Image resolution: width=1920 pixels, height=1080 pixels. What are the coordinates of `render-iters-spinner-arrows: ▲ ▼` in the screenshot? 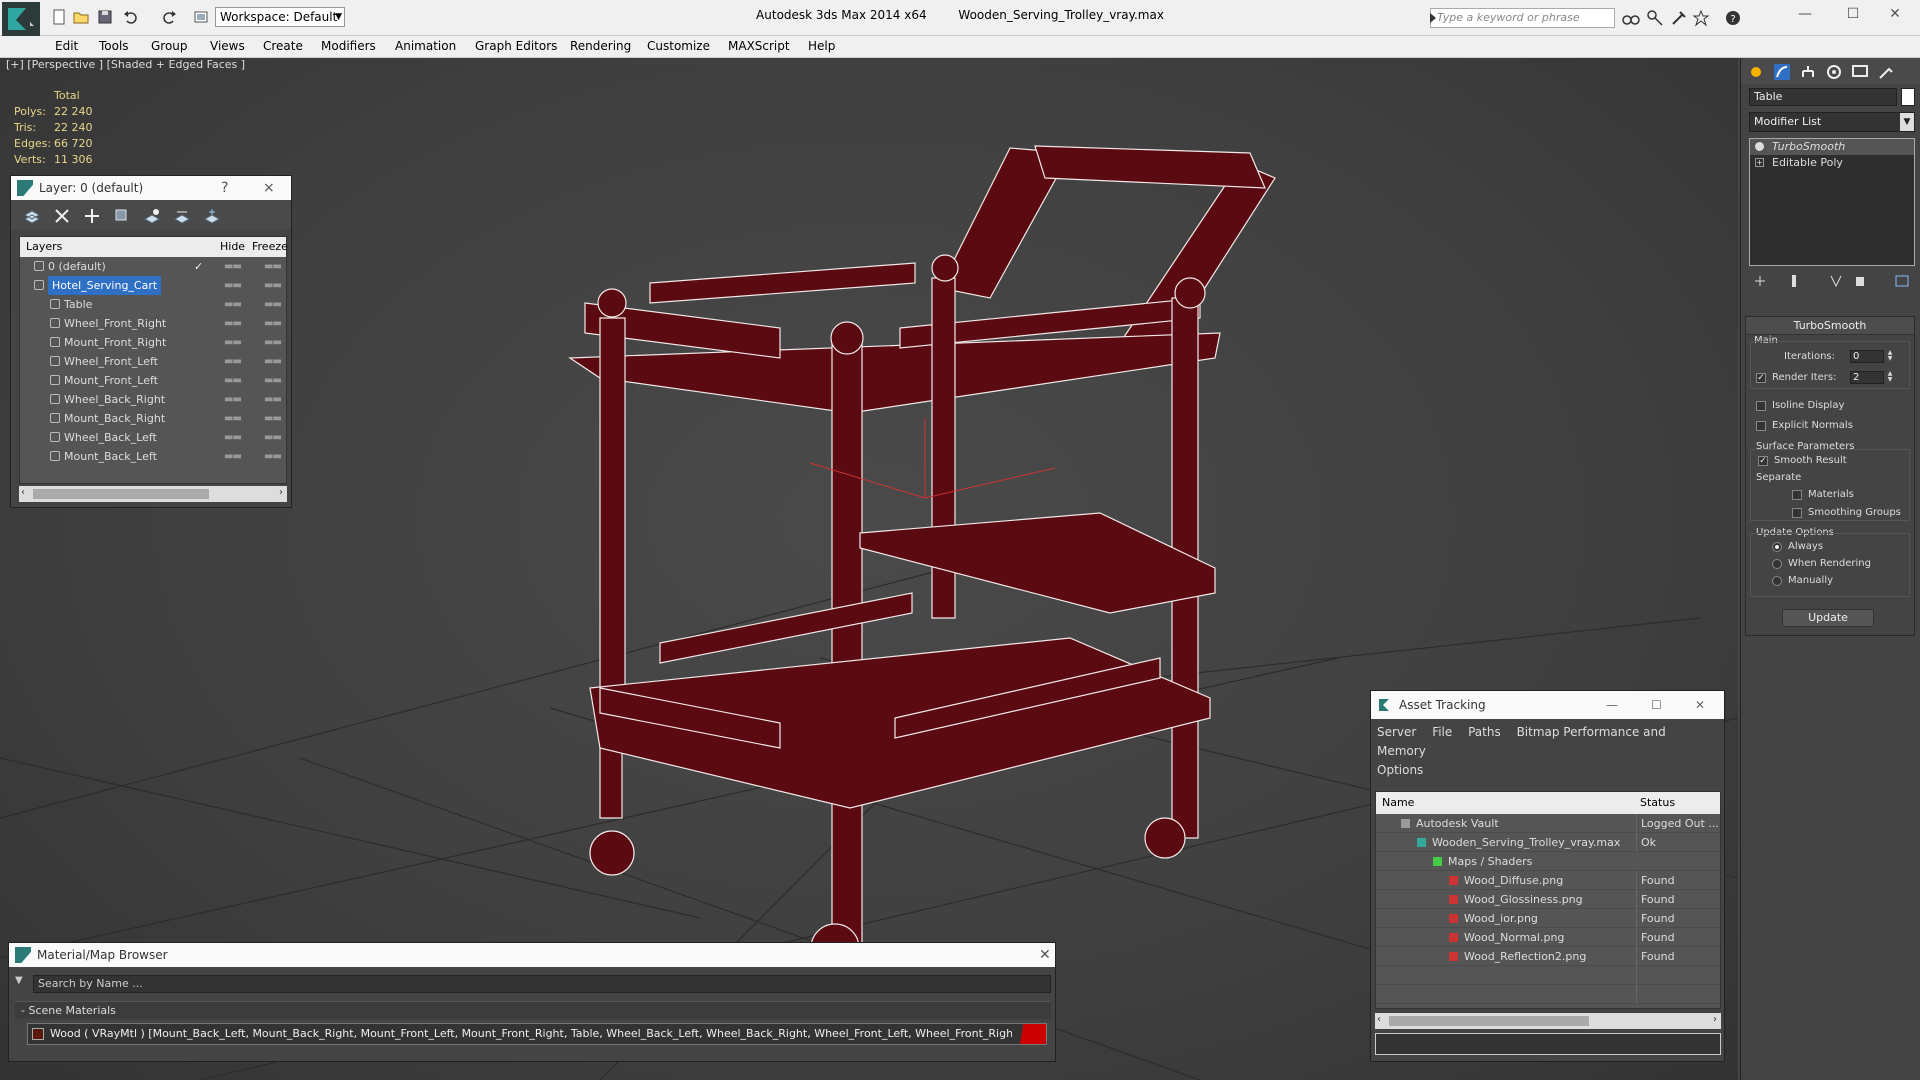 It's located at (1890, 377).